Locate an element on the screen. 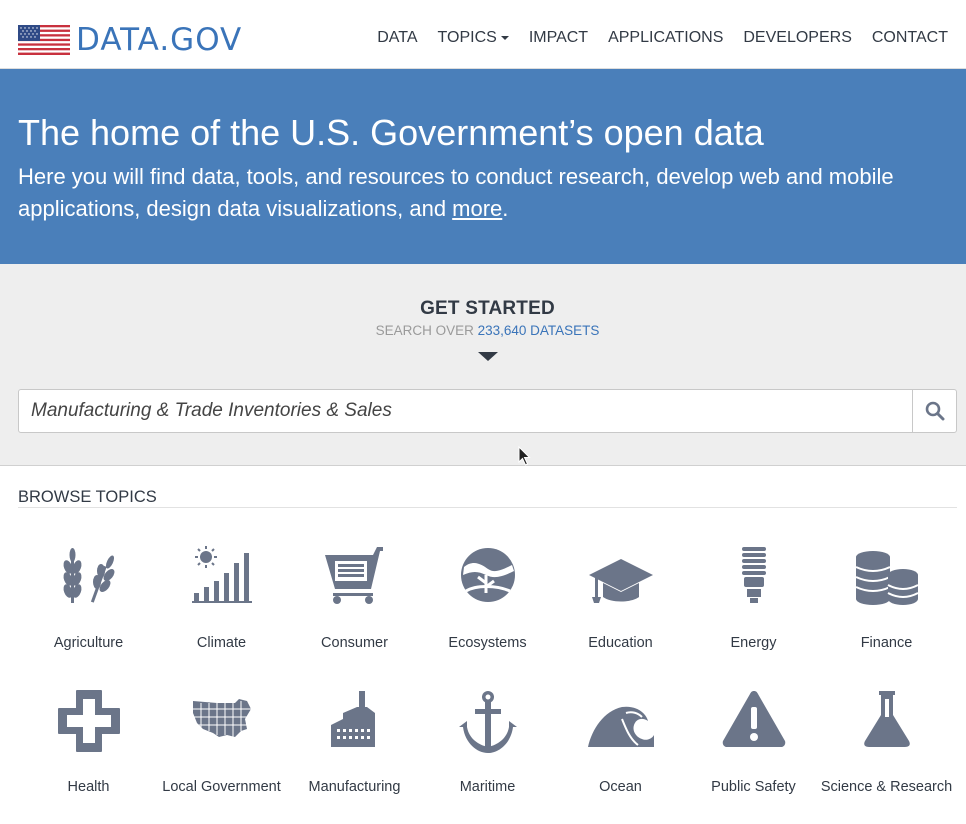 The width and height of the screenshot is (966, 824). topic-label: Consumer is located at coordinates (354, 643).